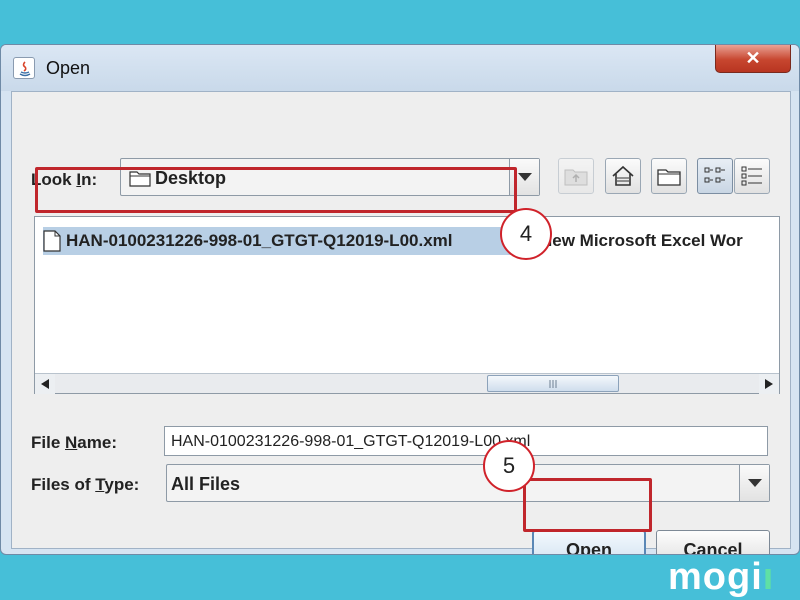  I want to click on arrow-right-icon, so click(769, 384).